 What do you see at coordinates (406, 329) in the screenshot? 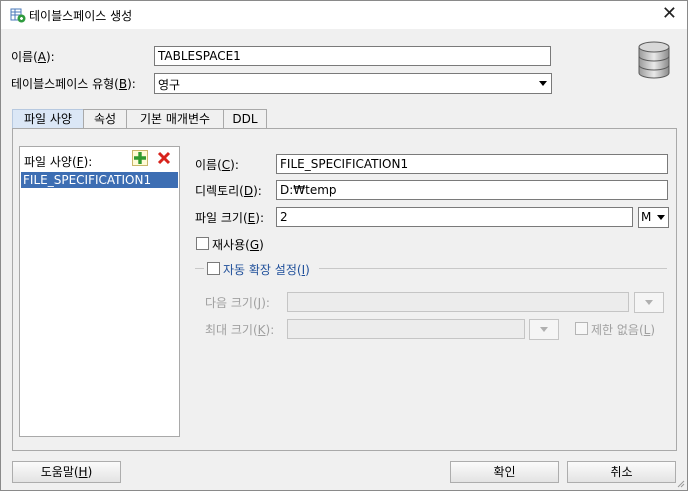
I see `max-size-input` at bounding box center [406, 329].